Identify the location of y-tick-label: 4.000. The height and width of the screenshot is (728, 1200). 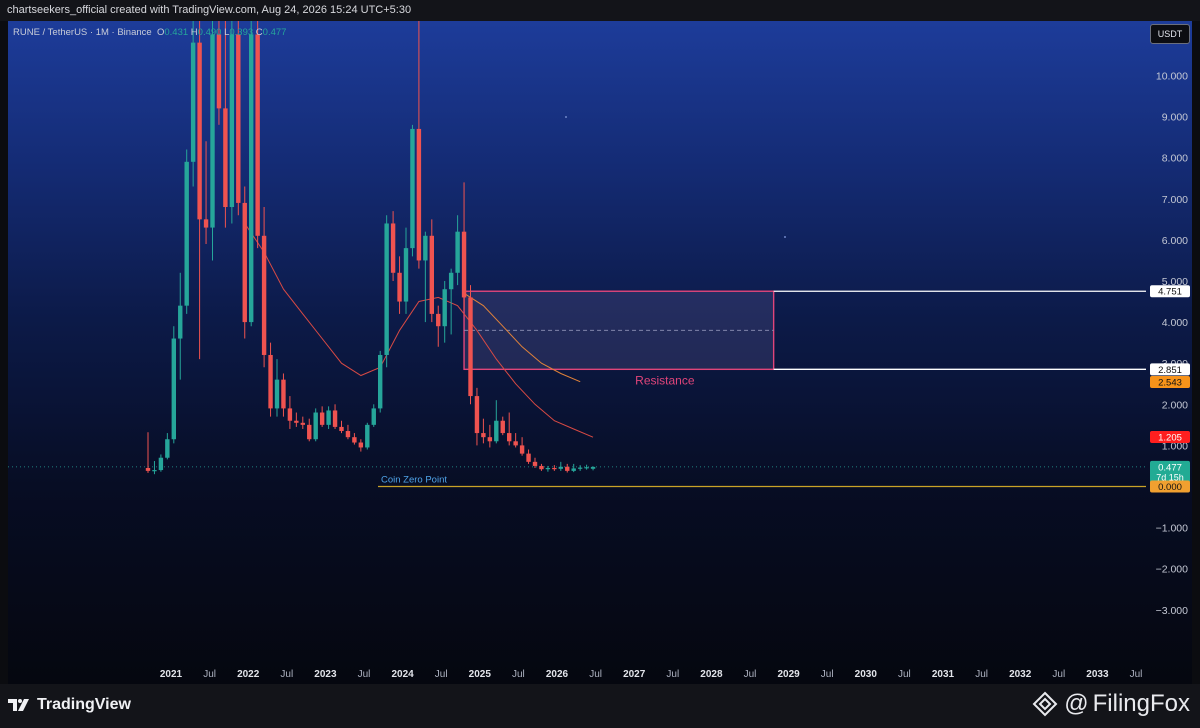
(1175, 323).